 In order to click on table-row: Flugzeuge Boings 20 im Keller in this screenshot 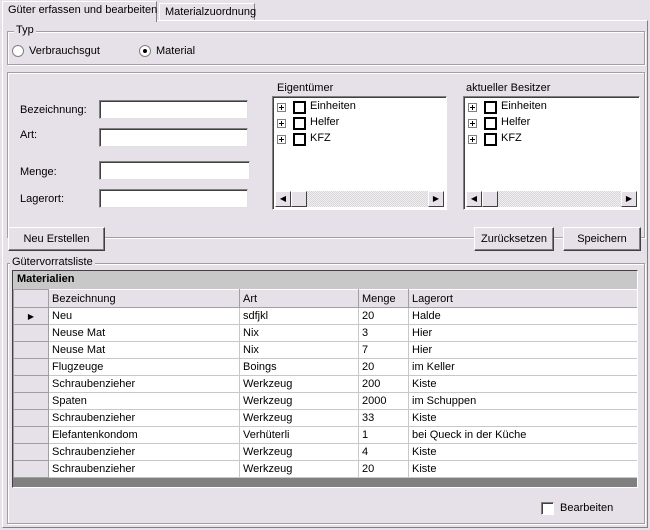, I will do `click(325, 367)`.